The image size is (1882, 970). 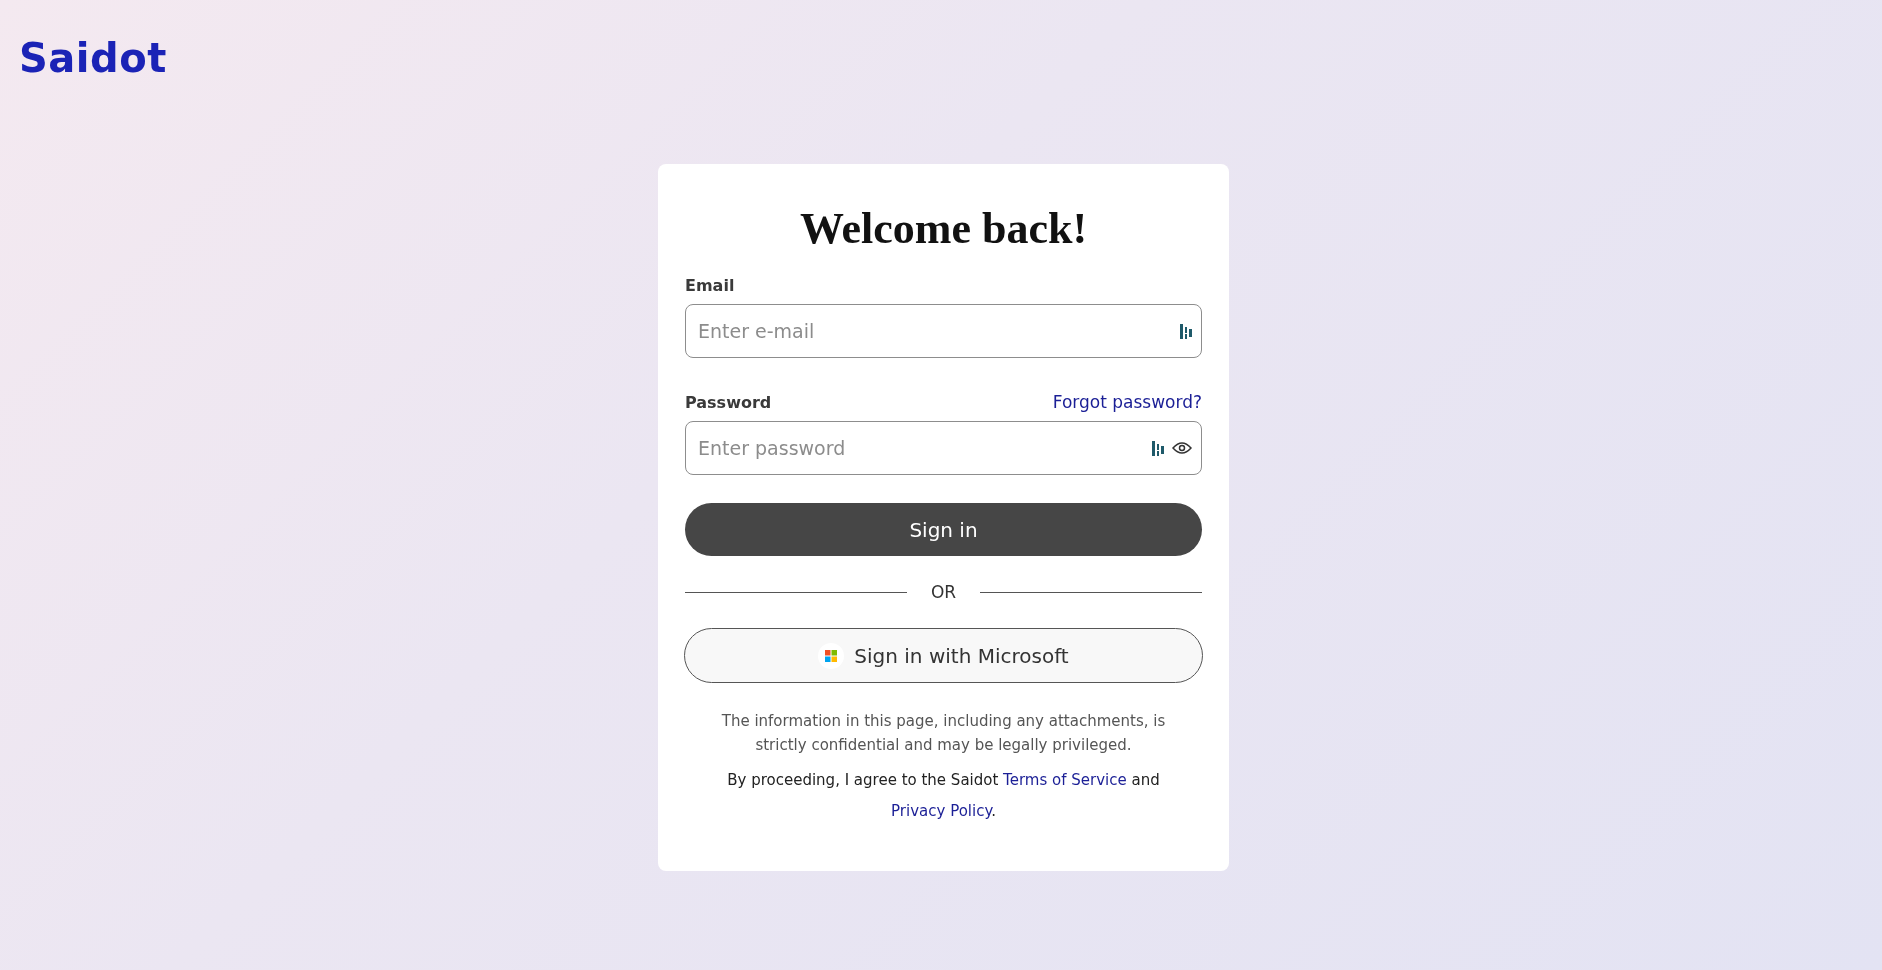 What do you see at coordinates (710, 285) in the screenshot?
I see `email-label: Email` at bounding box center [710, 285].